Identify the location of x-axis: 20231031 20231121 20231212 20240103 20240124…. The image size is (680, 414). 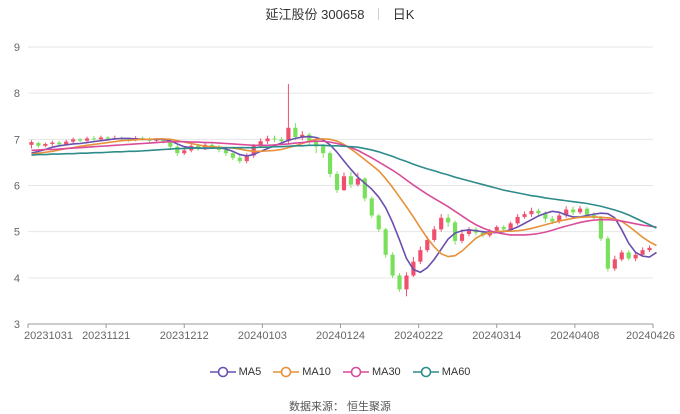
(349, 332).